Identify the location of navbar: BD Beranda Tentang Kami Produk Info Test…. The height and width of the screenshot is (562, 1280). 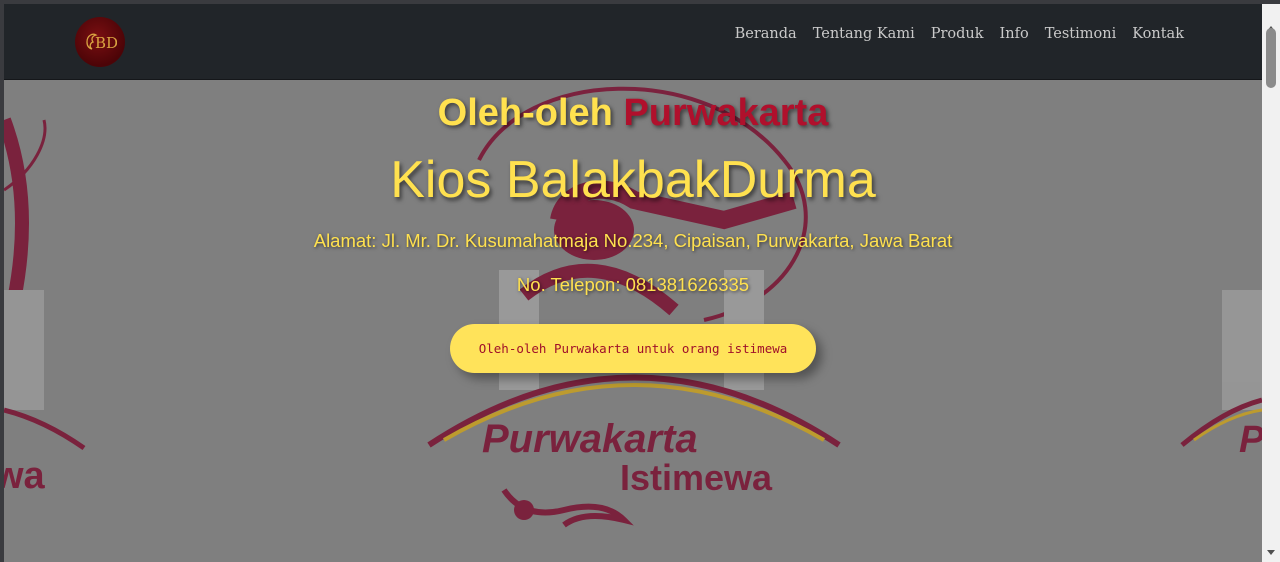
(633, 42).